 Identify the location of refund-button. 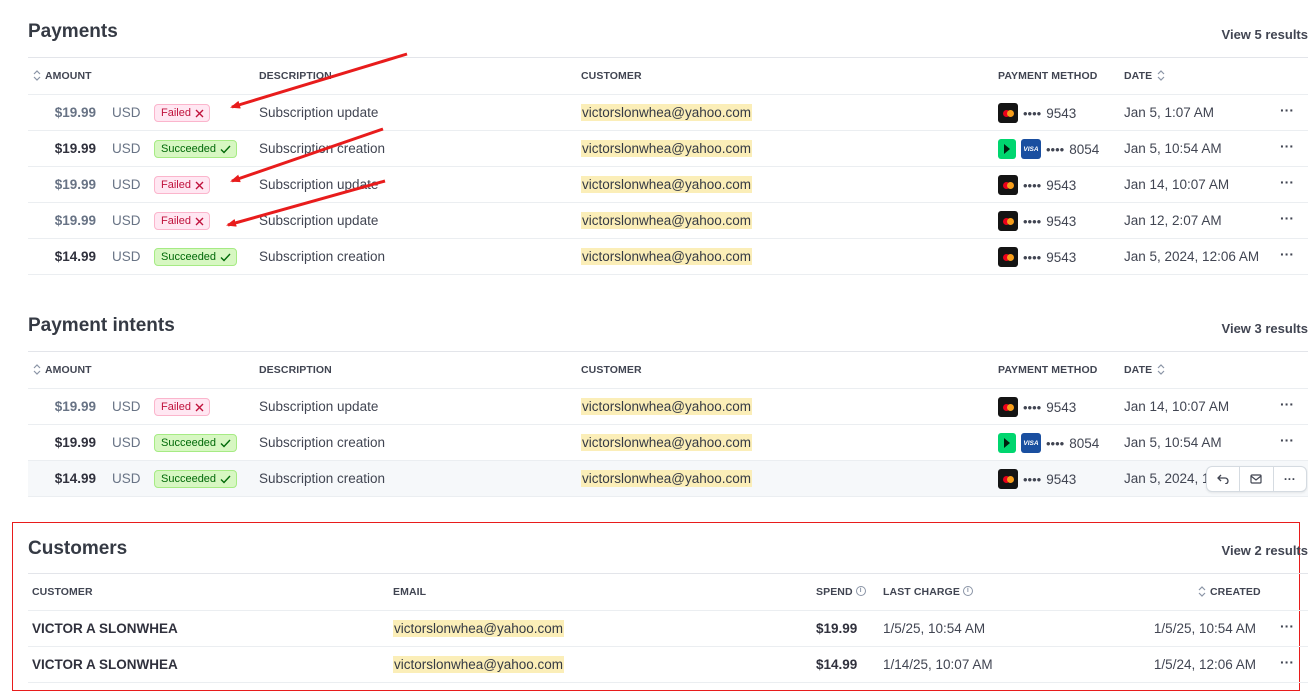
(1224, 479).